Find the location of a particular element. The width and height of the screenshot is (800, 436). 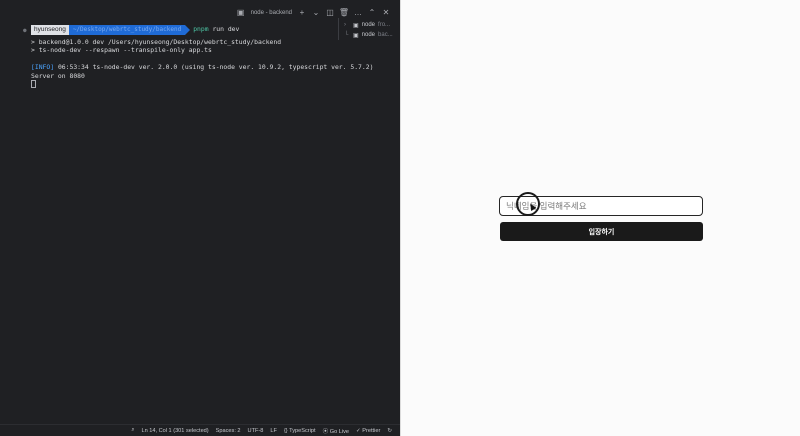

split-icon: ◫ is located at coordinates (330, 13).